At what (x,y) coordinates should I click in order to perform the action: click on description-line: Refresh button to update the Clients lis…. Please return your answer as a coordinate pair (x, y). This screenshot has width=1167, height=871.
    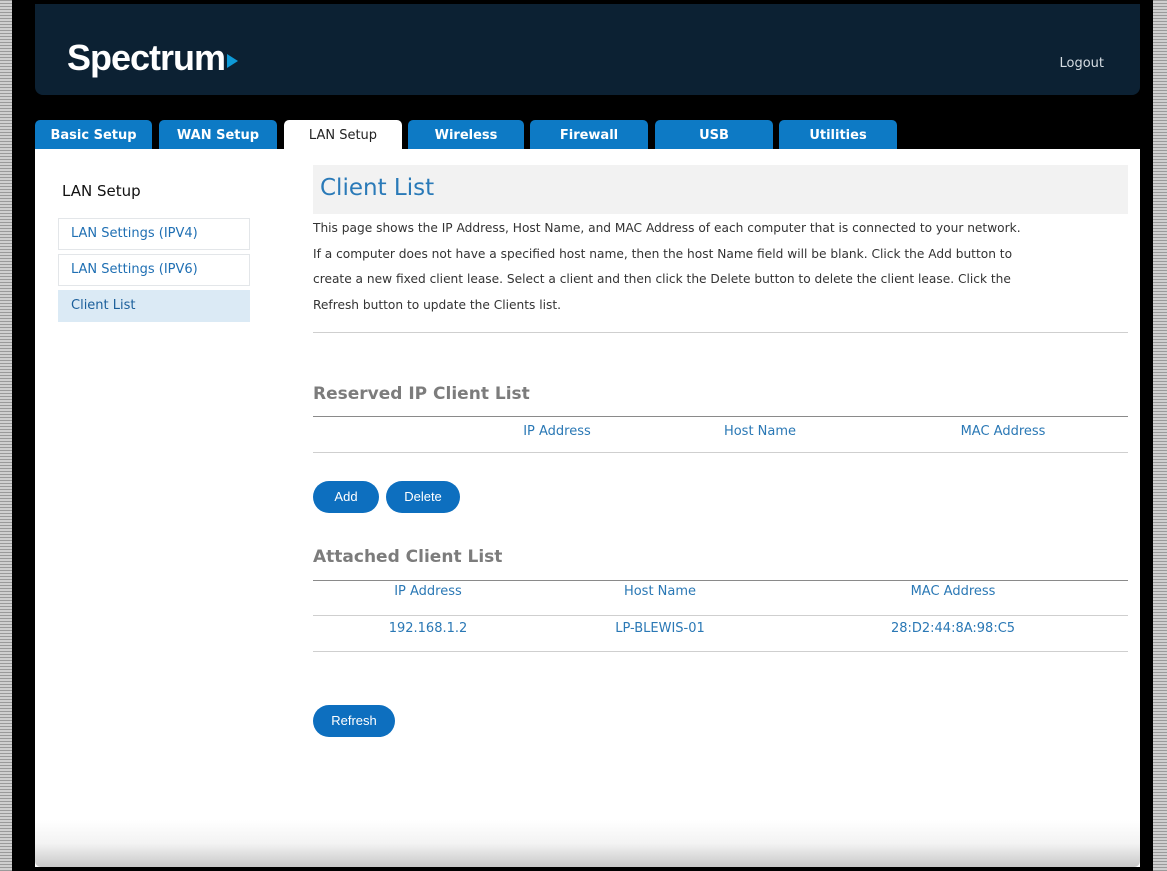
    Looking at the image, I should click on (437, 304).